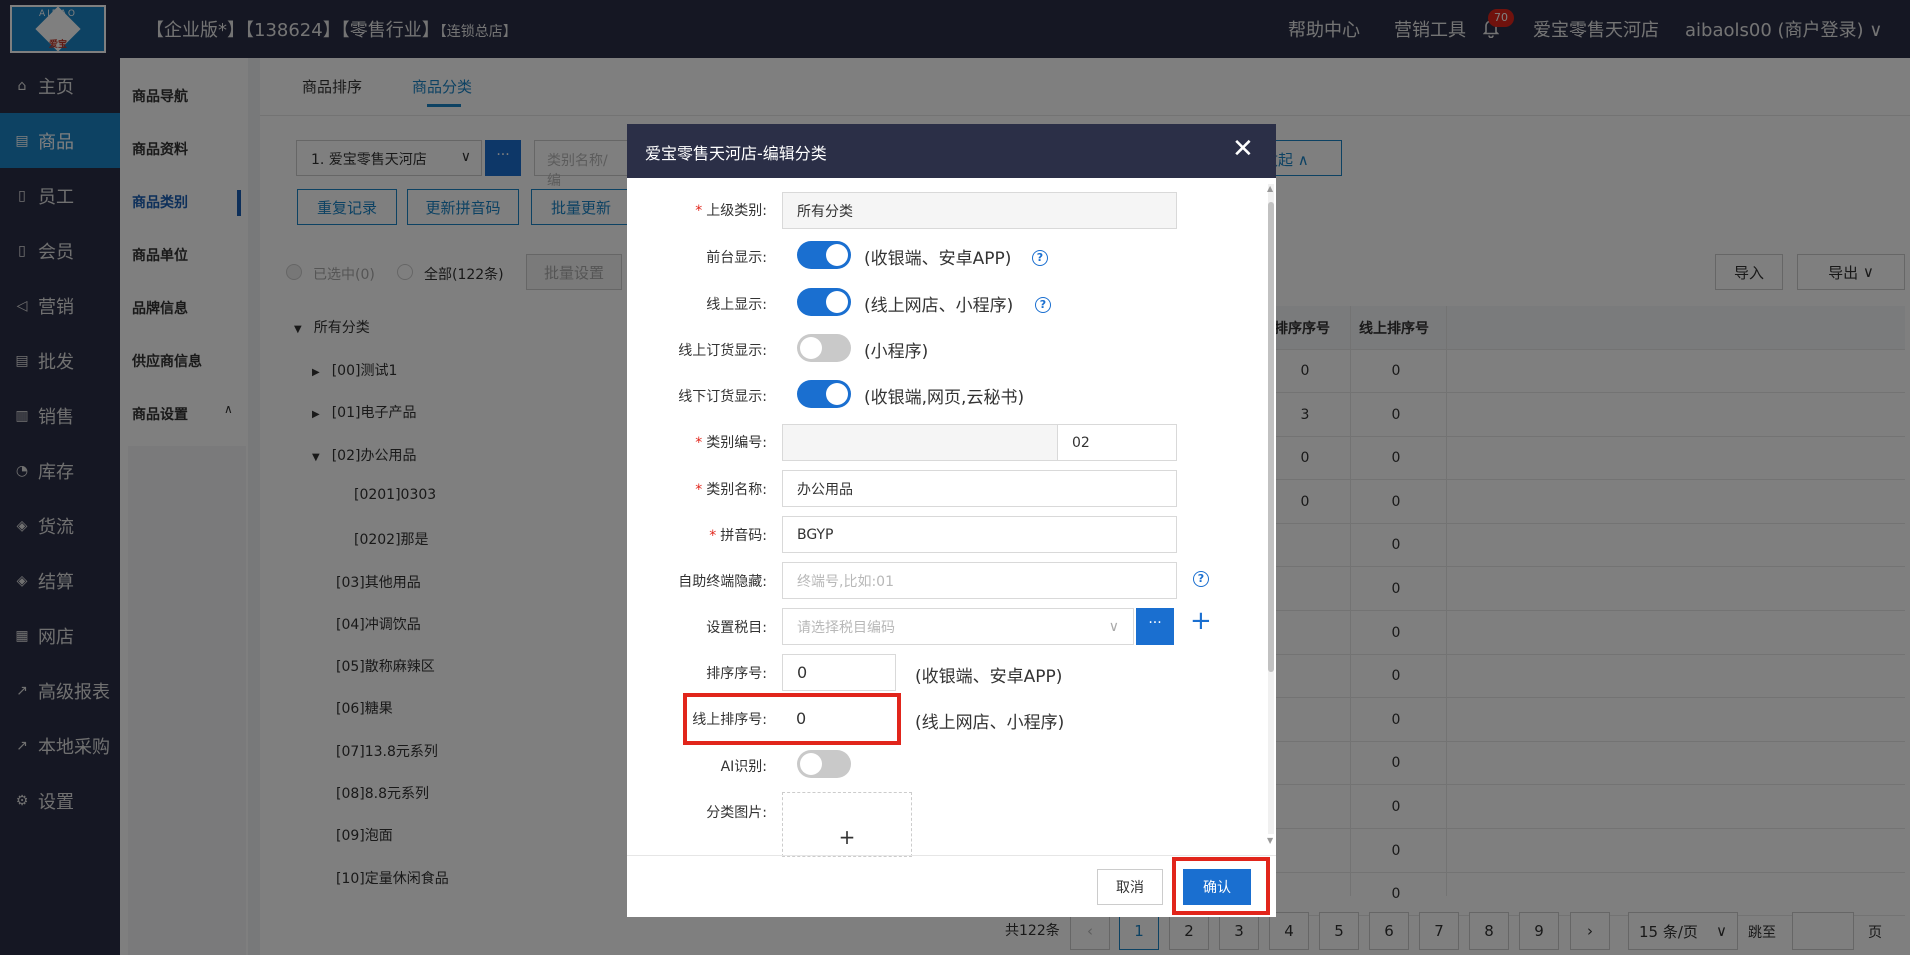 The width and height of the screenshot is (1910, 955). Describe the element at coordinates (731, 443) in the screenshot. I see `category-code-label: * 类别编号:` at that location.